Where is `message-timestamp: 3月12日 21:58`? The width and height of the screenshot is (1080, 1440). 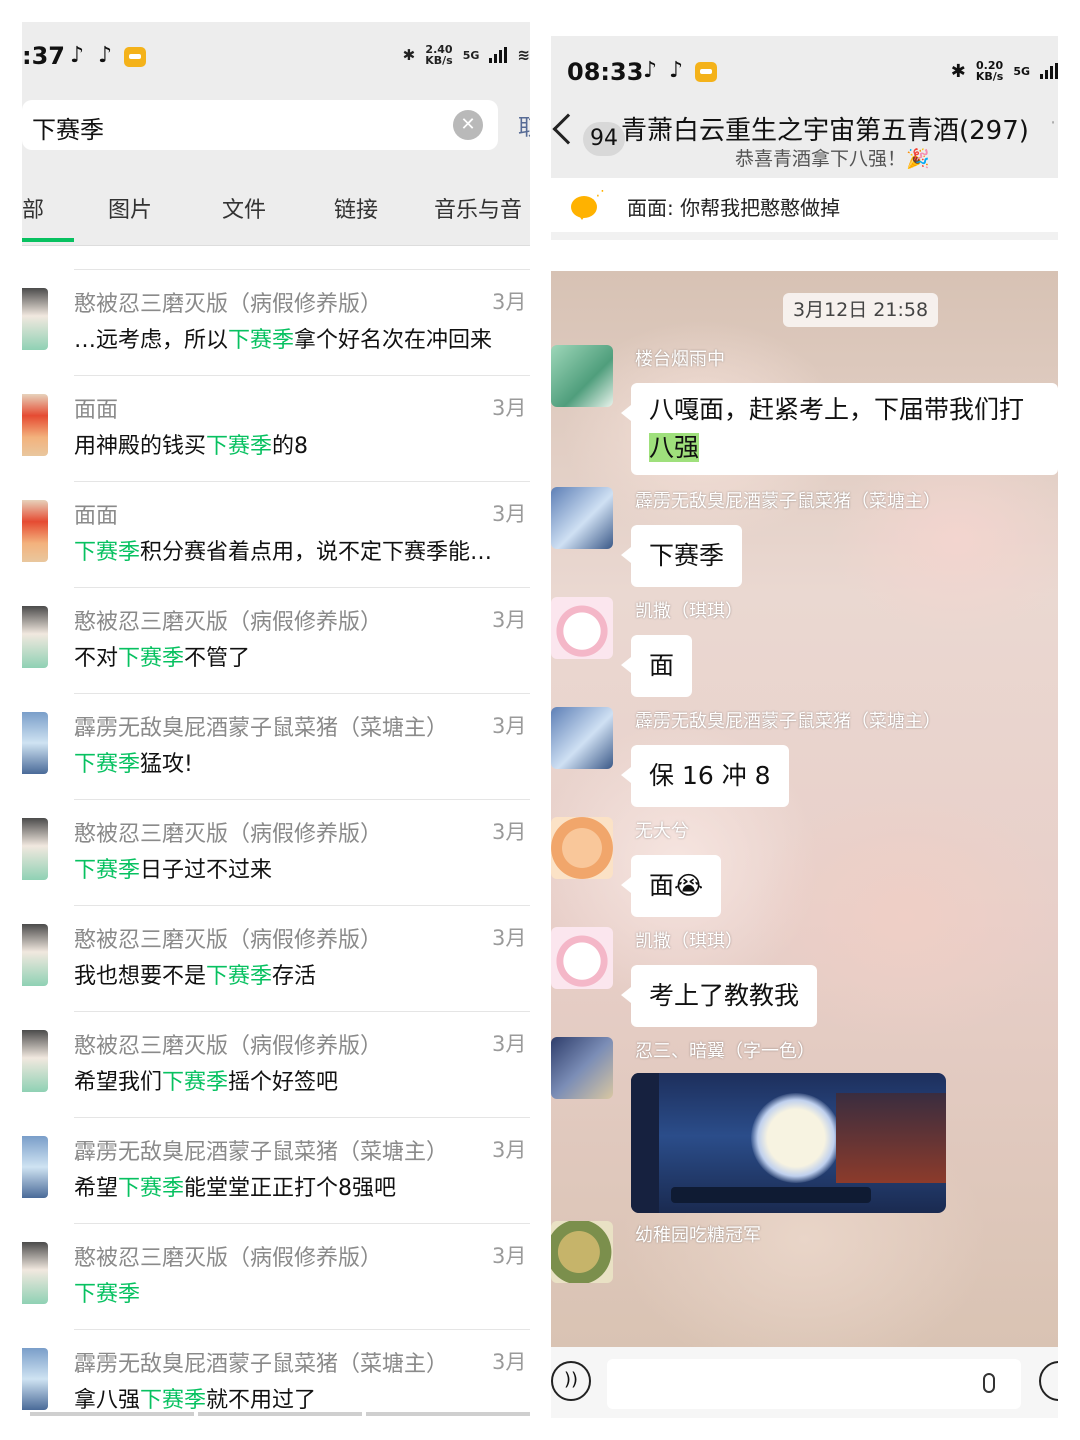
message-timestamp: 3月12日 21:58 is located at coordinates (861, 310).